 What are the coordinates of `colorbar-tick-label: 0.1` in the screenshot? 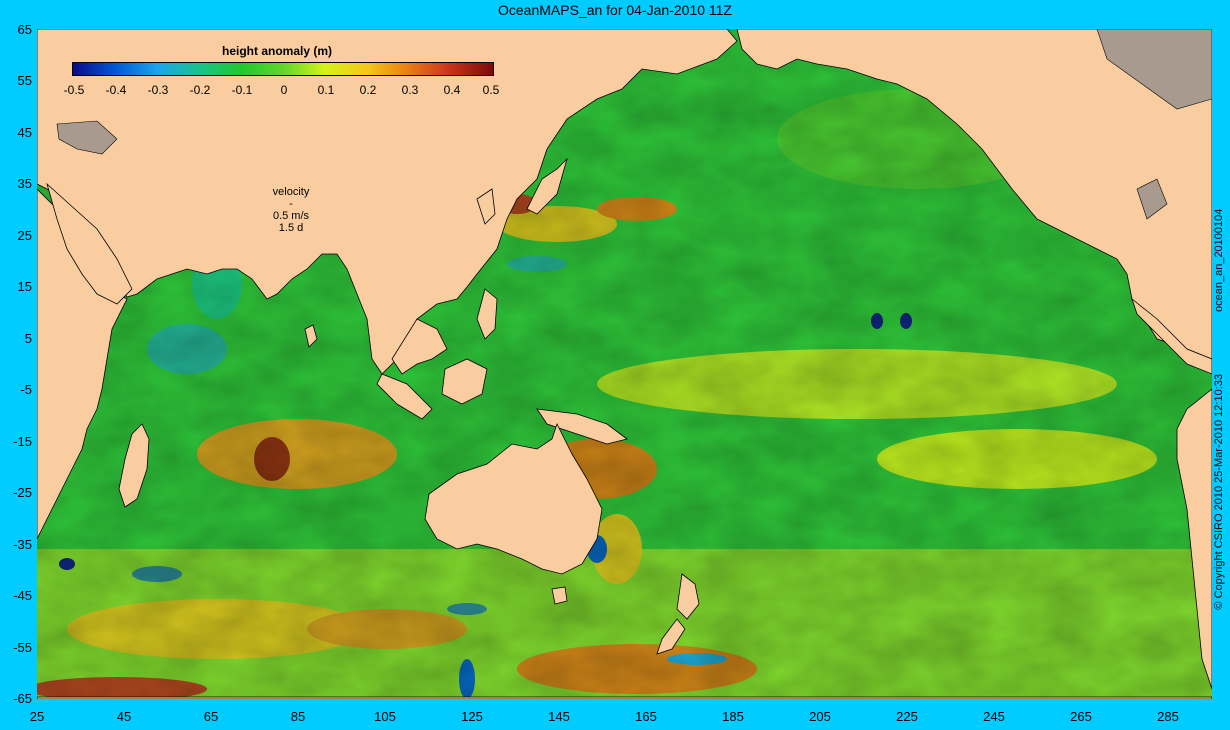 It's located at (326, 90).